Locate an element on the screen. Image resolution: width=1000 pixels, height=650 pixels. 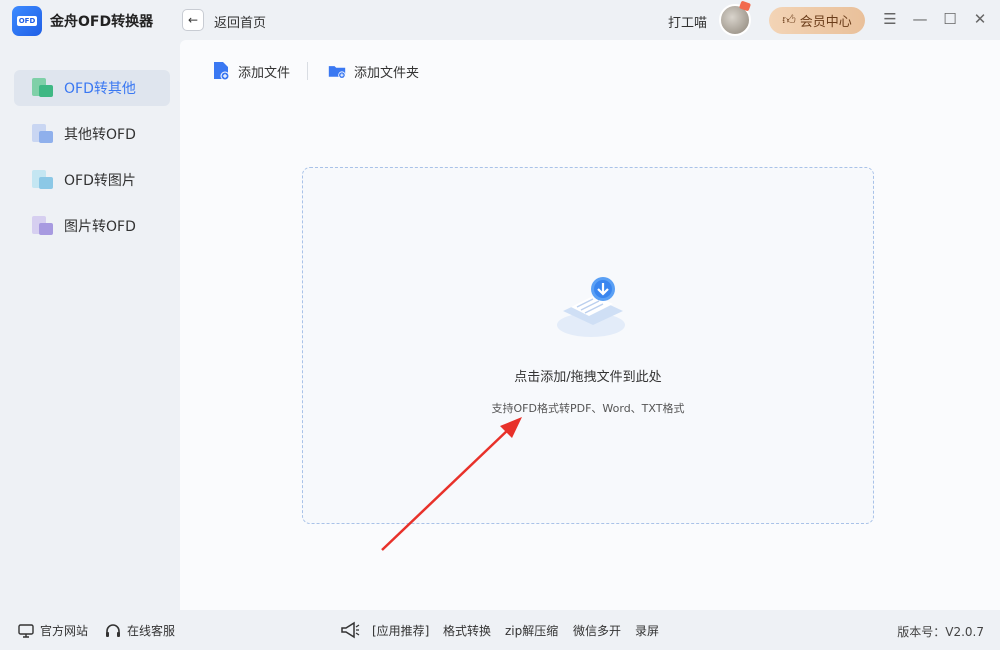
add-folder-label: 添加文件夹 is located at coordinates (387, 73).